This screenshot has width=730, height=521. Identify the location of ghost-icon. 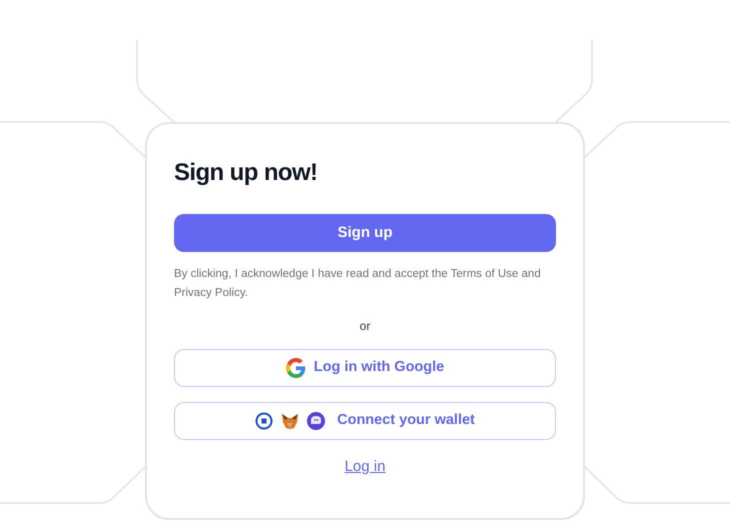
(316, 421).